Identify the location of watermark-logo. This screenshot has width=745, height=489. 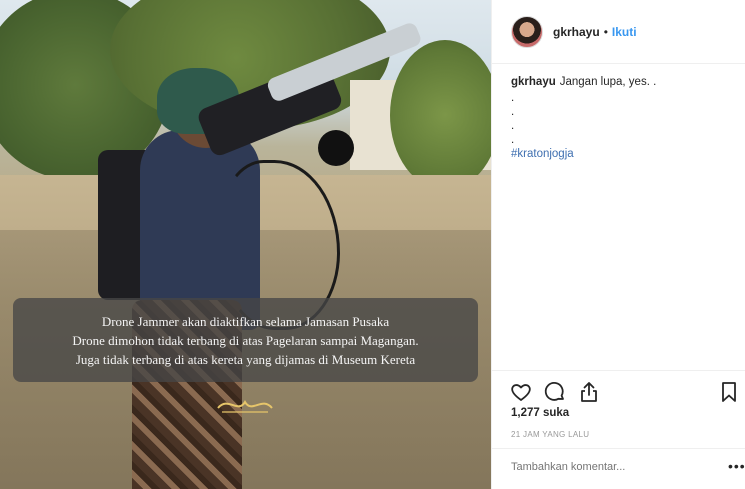
(245, 405).